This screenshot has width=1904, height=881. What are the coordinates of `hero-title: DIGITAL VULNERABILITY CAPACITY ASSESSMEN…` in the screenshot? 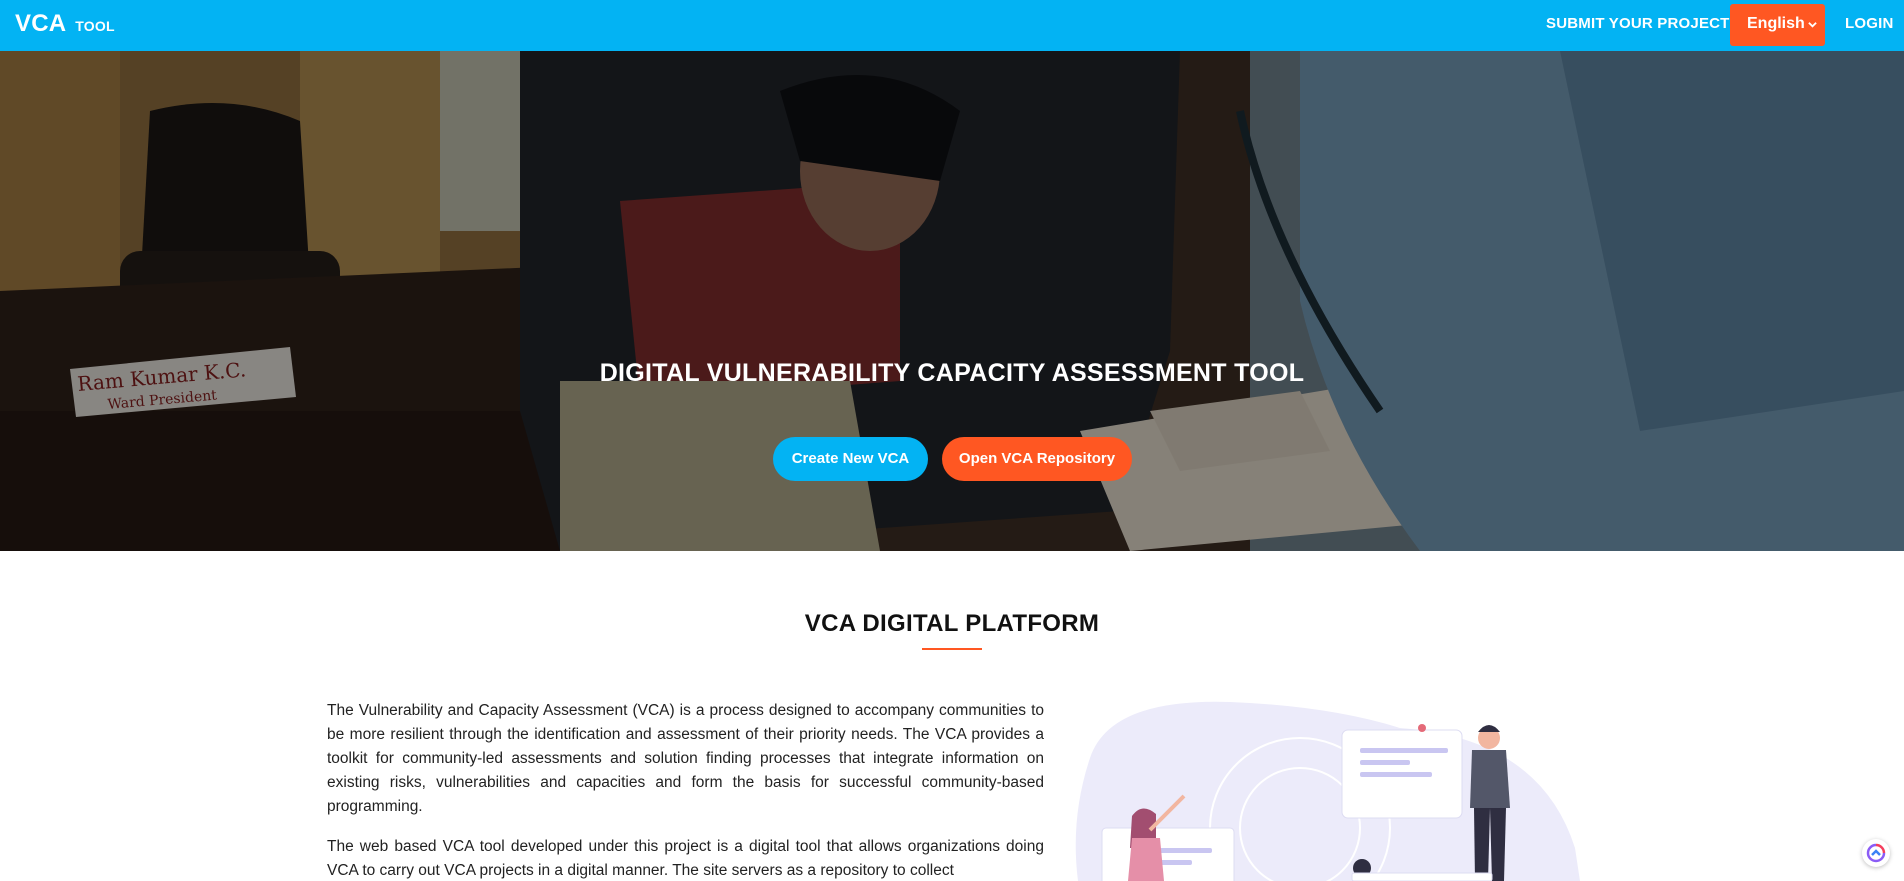 It's located at (952, 373).